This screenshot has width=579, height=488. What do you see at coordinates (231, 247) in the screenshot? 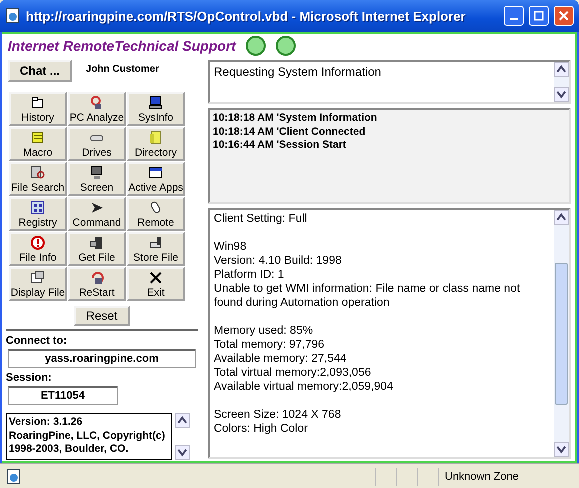
I see `info-line: Win98` at bounding box center [231, 247].